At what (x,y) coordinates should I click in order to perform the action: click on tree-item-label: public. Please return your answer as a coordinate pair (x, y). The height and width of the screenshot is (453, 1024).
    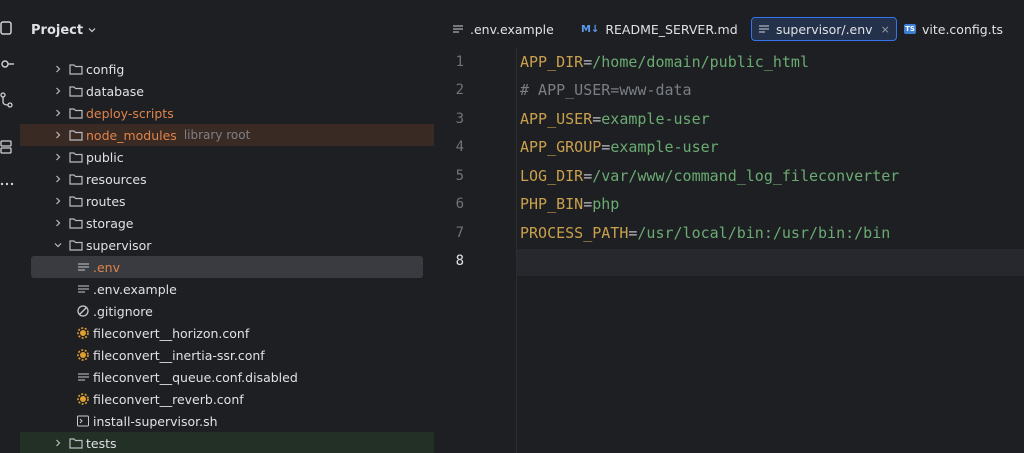
    Looking at the image, I should click on (105, 157).